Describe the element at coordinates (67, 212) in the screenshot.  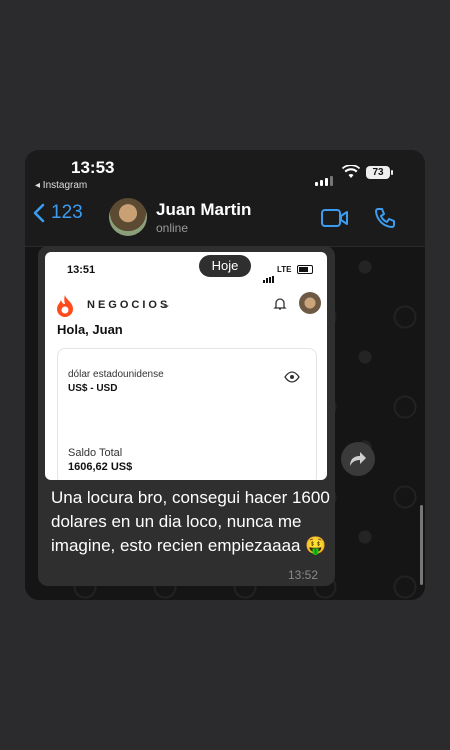
I see `unread-count: 123` at that location.